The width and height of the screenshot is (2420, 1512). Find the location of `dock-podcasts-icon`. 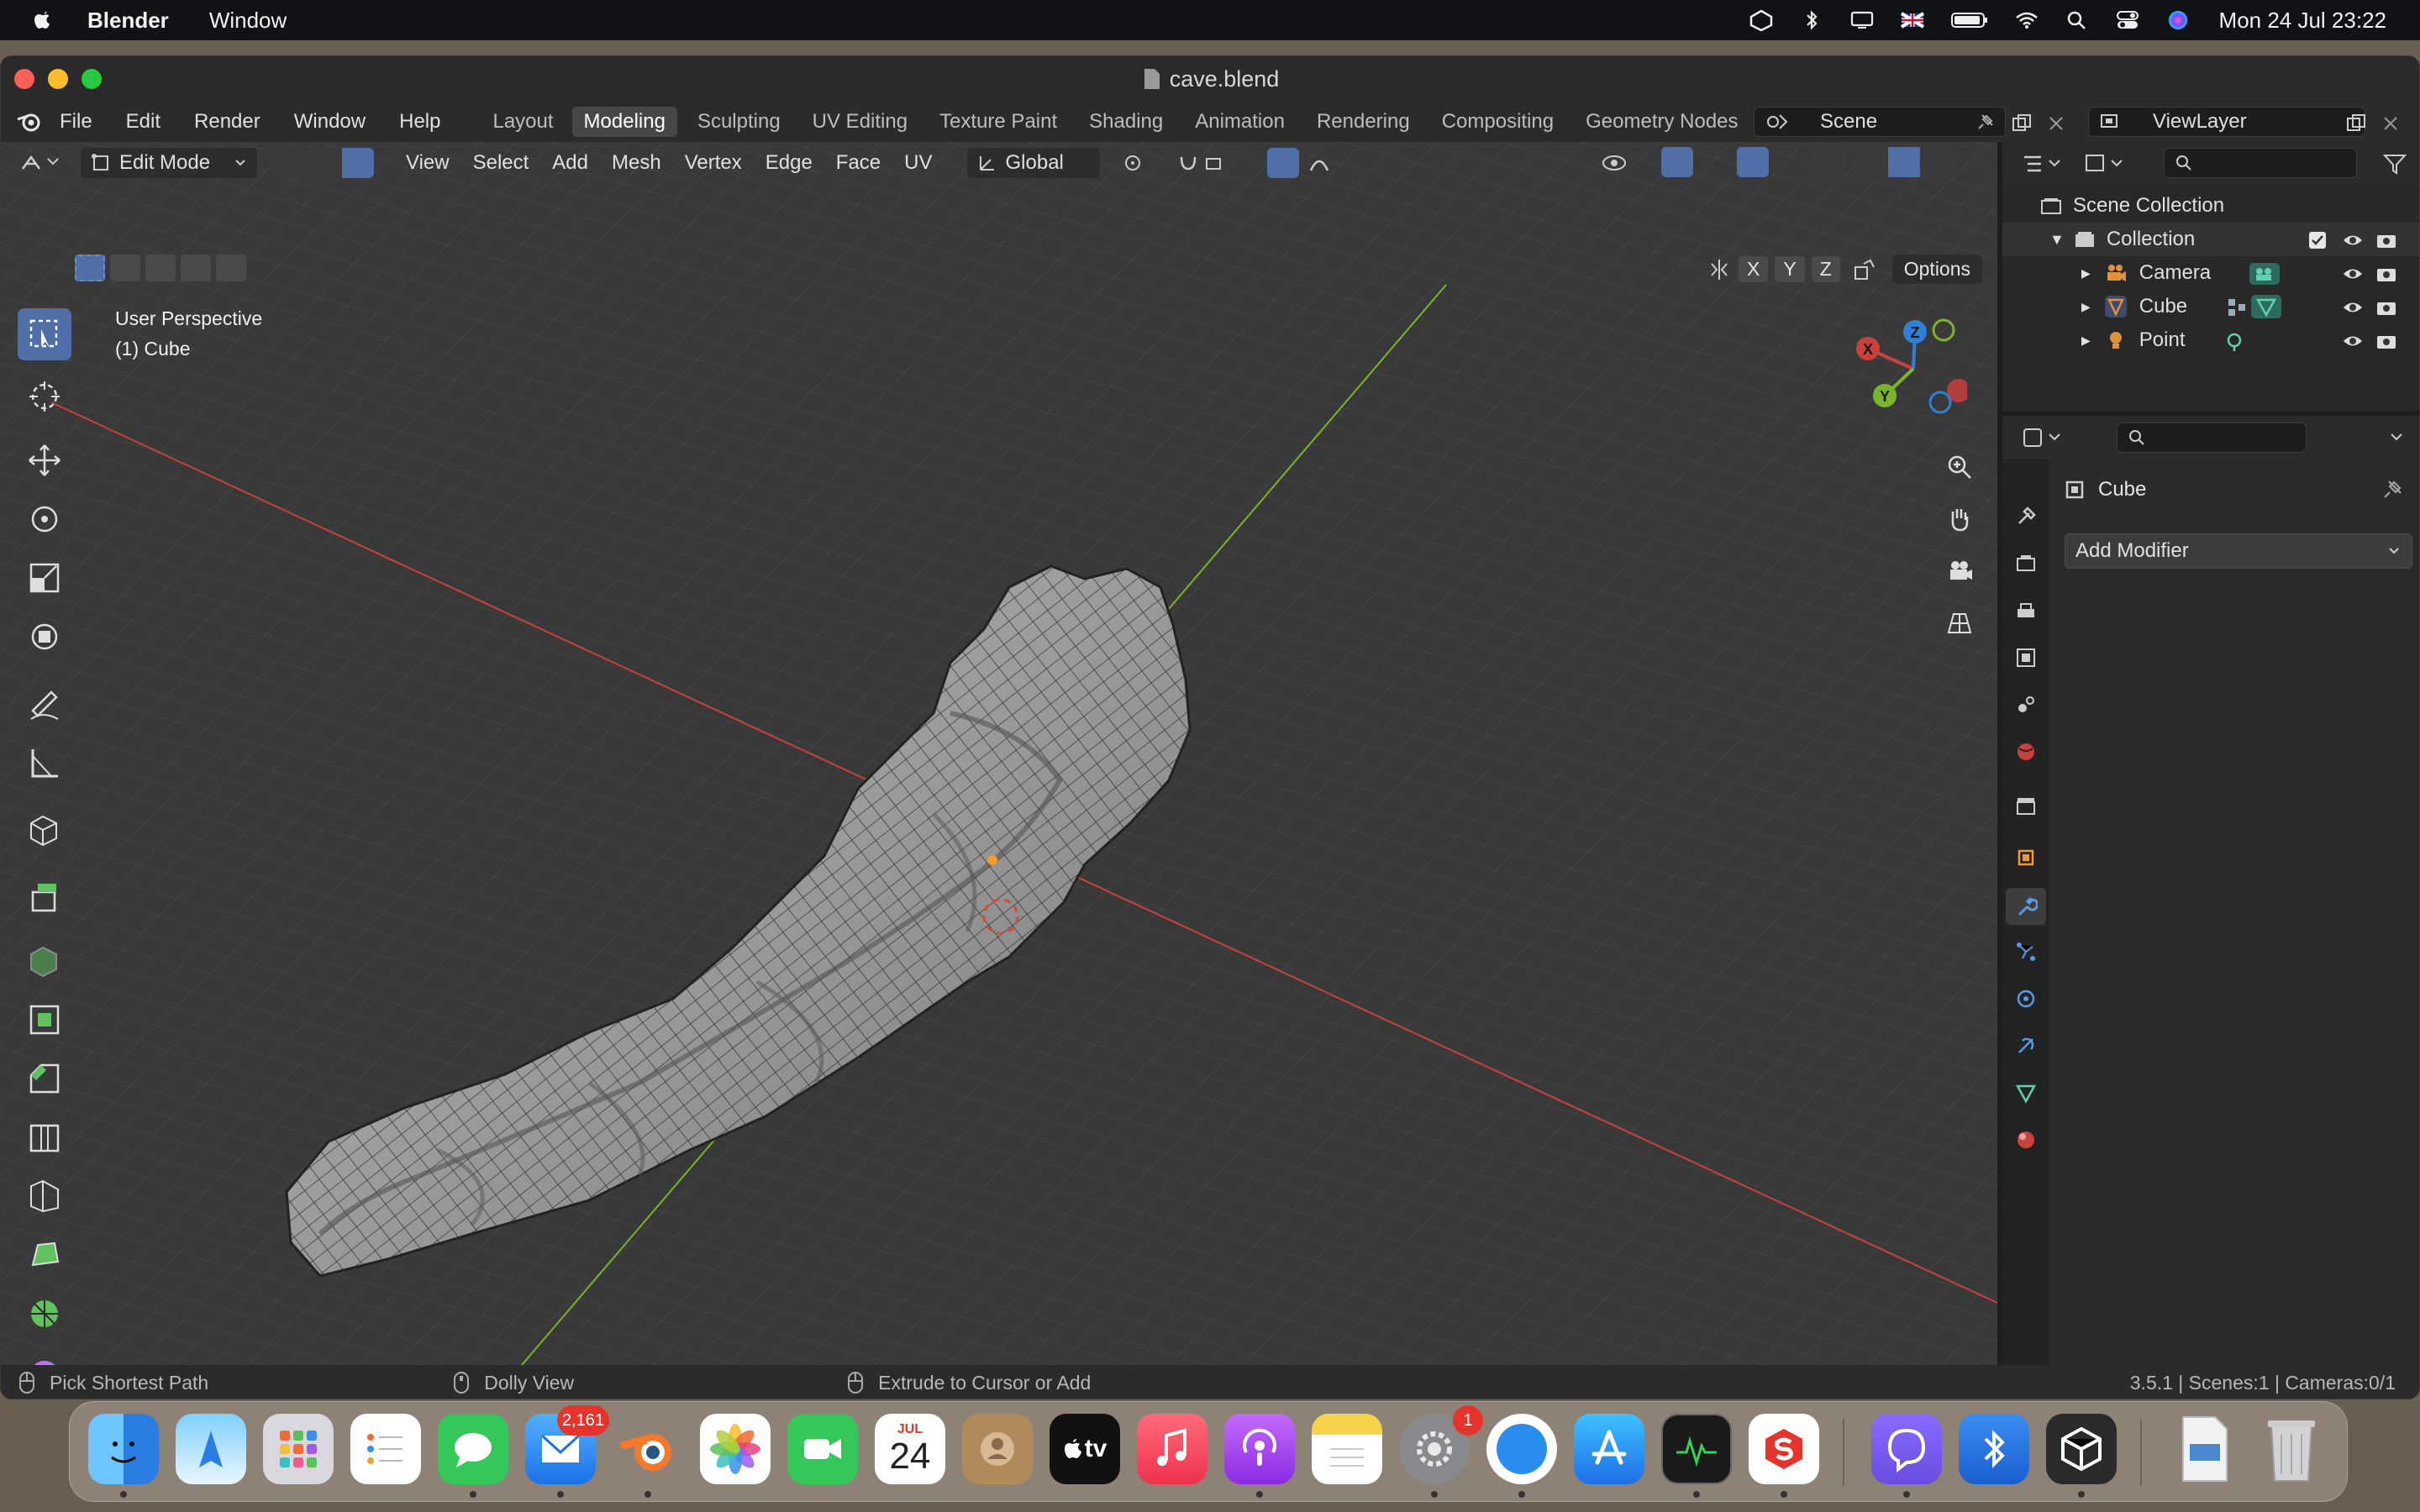

dock-podcasts-icon is located at coordinates (1259, 1449).